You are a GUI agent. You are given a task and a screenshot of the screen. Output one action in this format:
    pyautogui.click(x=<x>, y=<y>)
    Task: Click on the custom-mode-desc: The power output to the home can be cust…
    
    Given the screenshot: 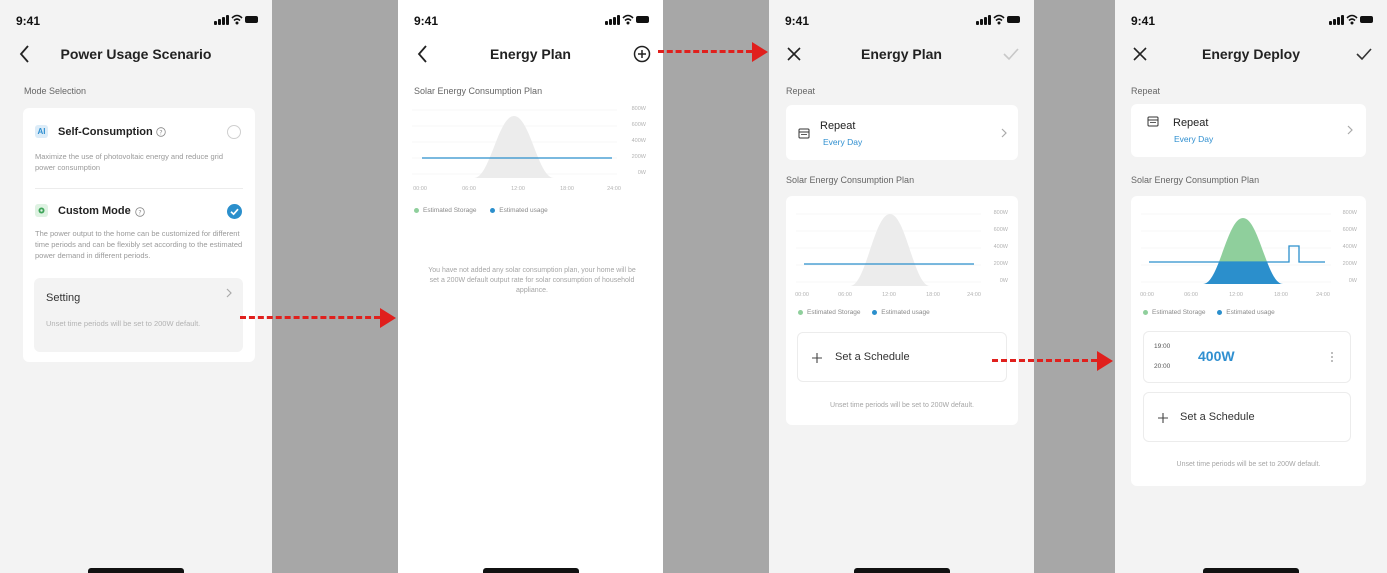 What is the action you would take?
    pyautogui.click(x=139, y=244)
    